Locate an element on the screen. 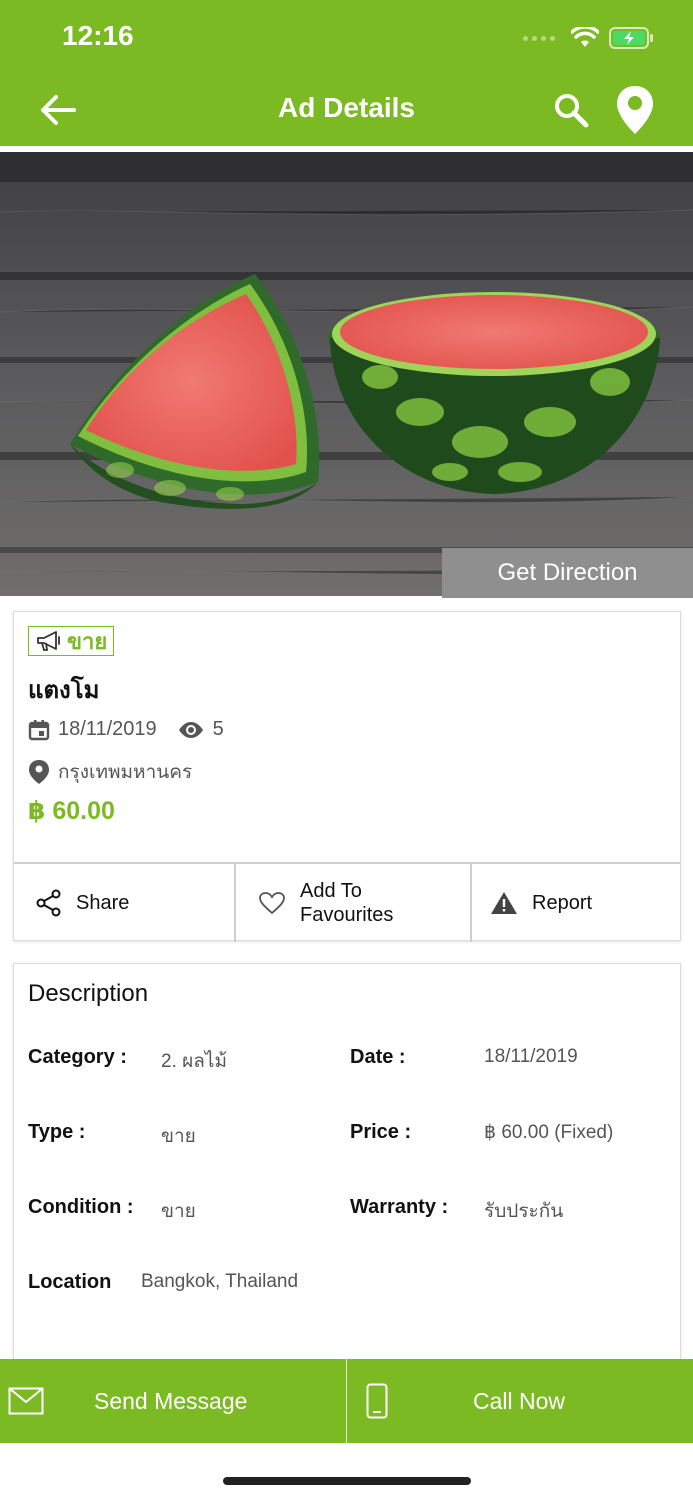 Image resolution: width=693 pixels, height=1500 pixels. app-header: 12:16 Ad Details is located at coordinates (346, 73).